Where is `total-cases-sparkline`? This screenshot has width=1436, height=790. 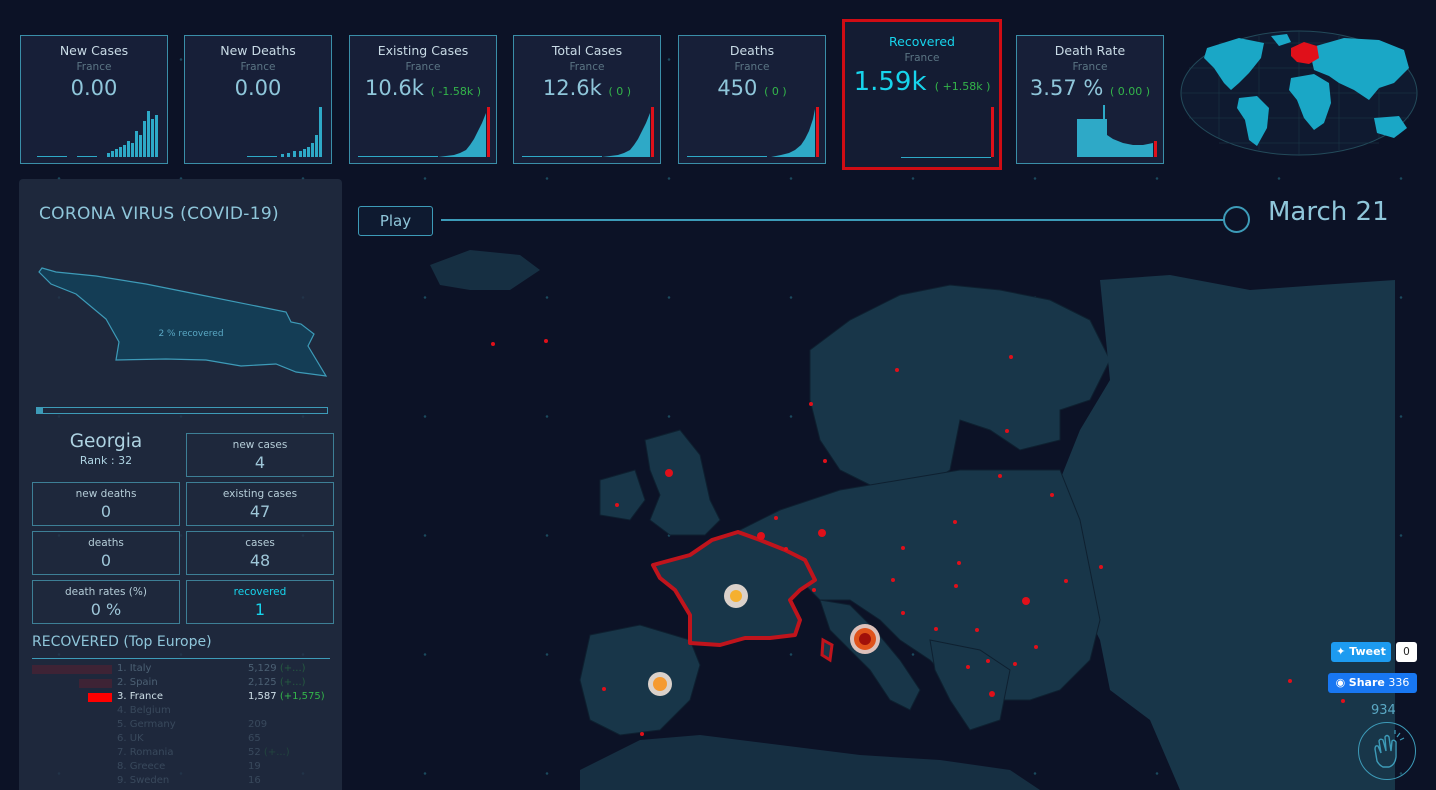
total-cases-sparkline is located at coordinates (588, 132).